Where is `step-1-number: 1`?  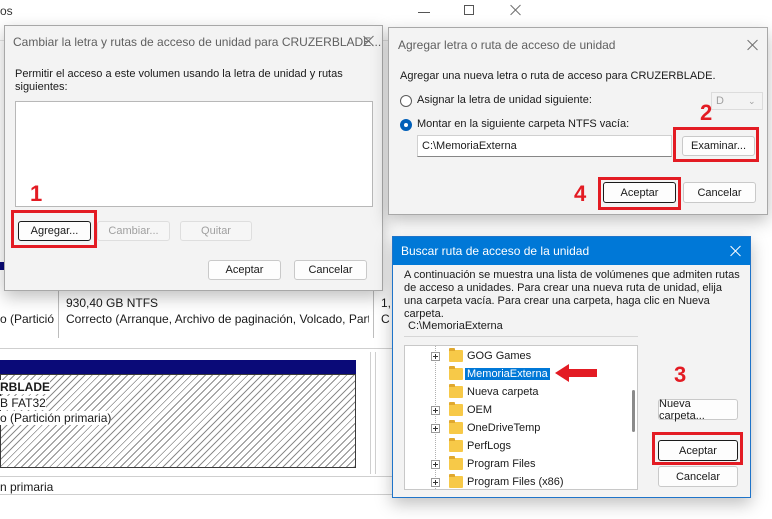
step-1-number: 1 is located at coordinates (36, 193).